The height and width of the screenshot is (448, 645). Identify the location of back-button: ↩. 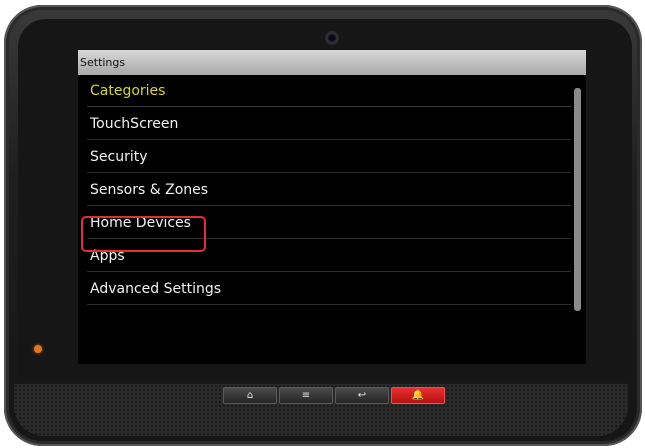
(362, 395).